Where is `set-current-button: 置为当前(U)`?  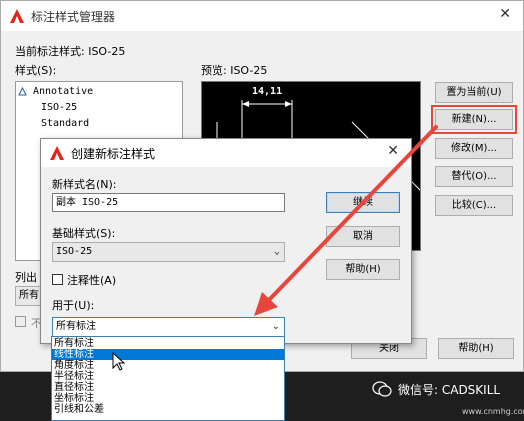 set-current-button: 置为当前(U) is located at coordinates (474, 92).